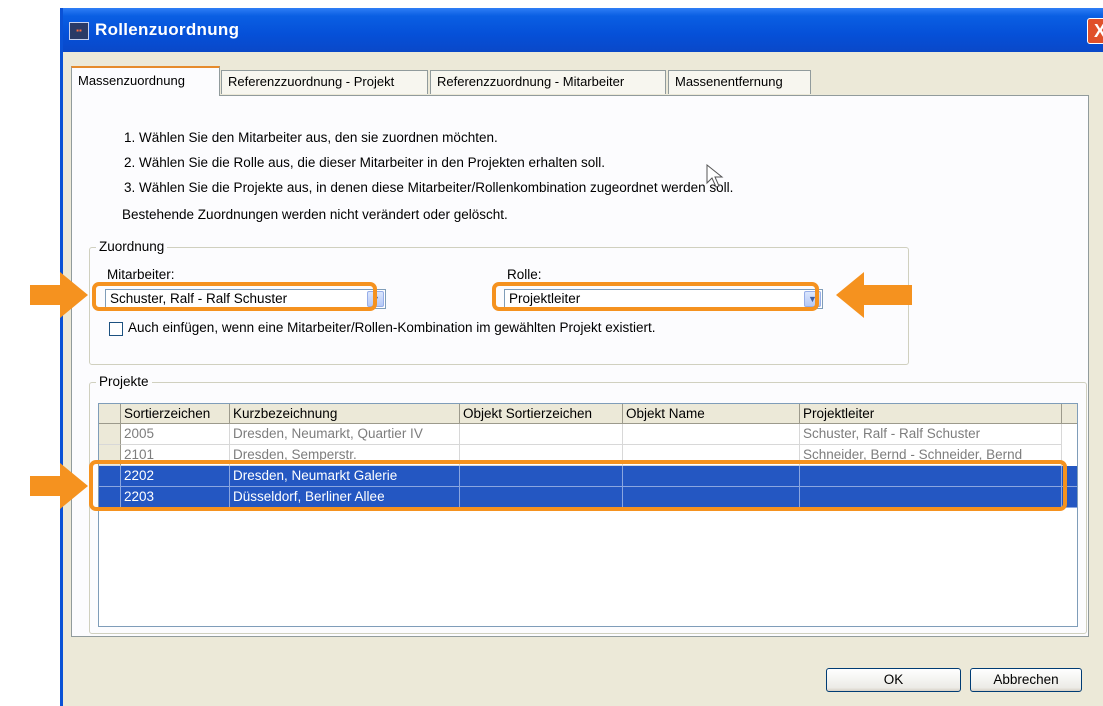  Describe the element at coordinates (324, 82) in the screenshot. I see `tab-referenzzuordnung-projekt: Referenzzuordnung - Projekt` at that location.